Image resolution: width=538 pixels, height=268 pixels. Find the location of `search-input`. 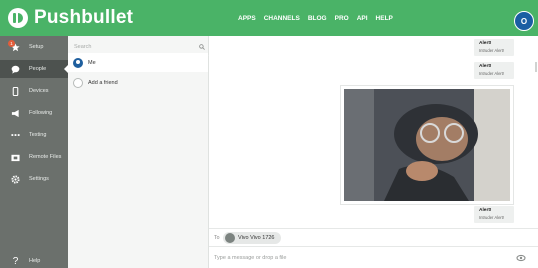

search-input is located at coordinates (133, 47).